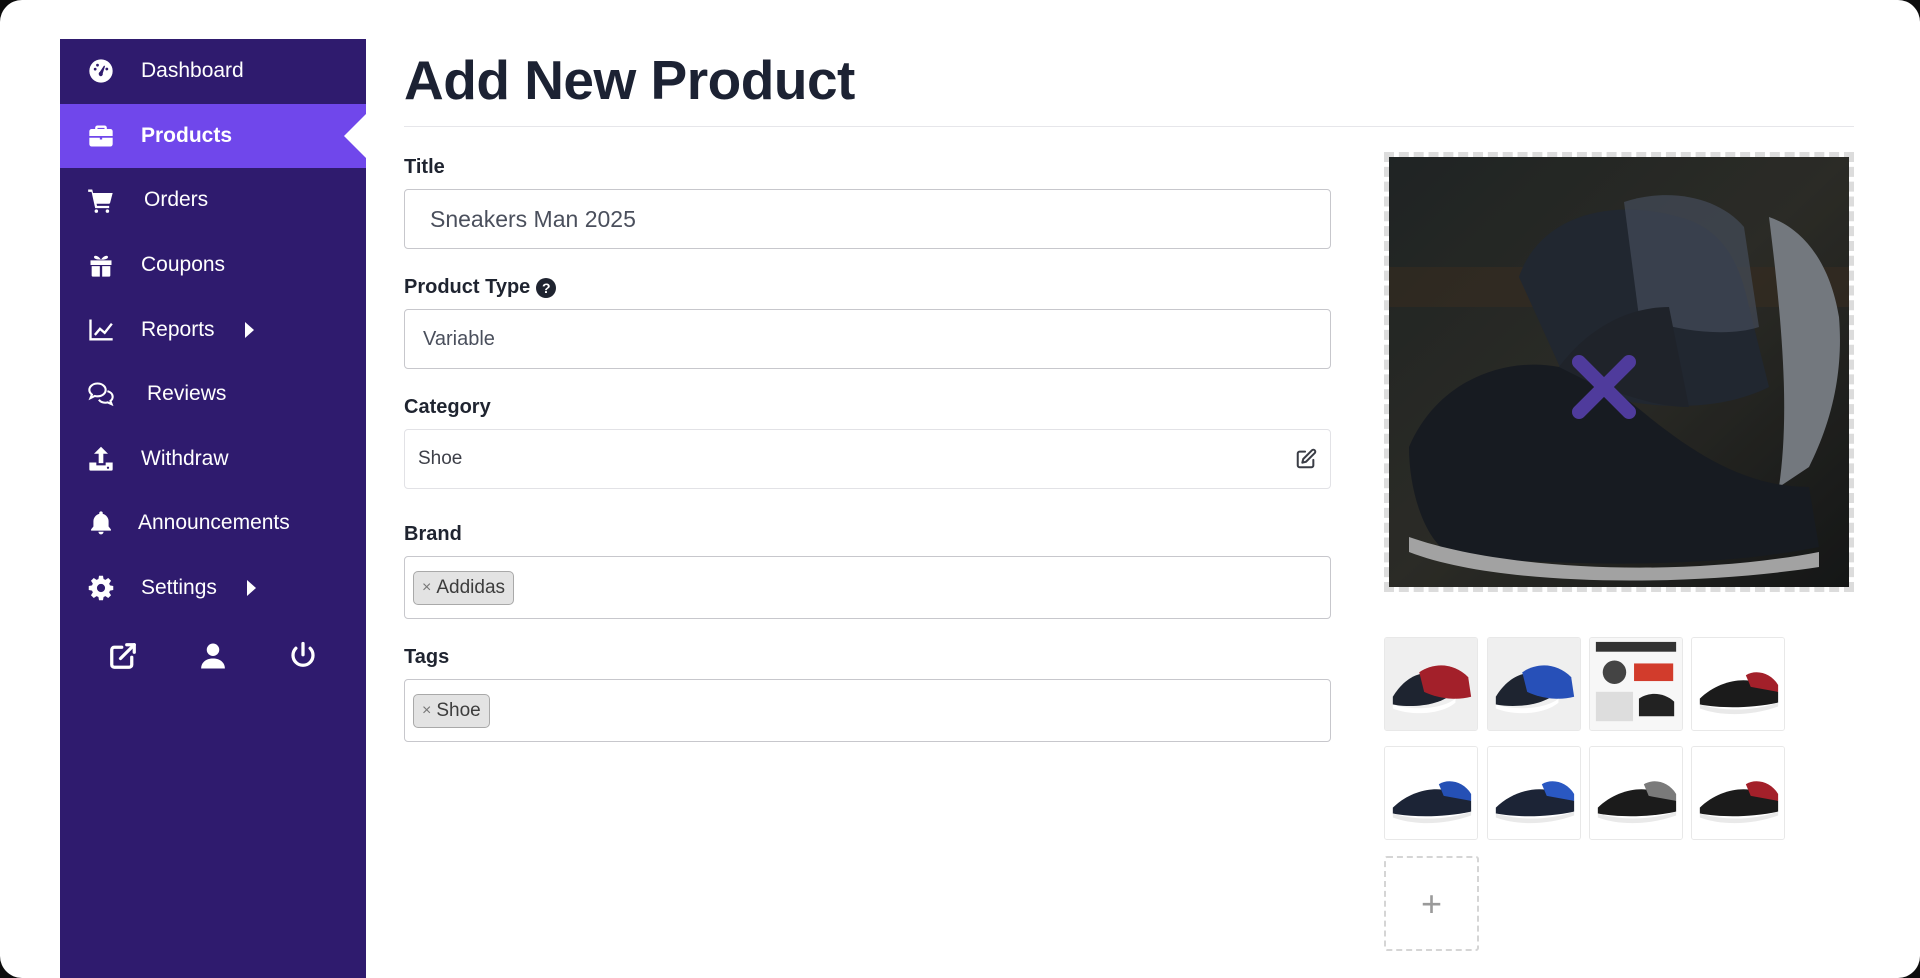  I want to click on sidebar-item-reports: Reports, so click(213, 329).